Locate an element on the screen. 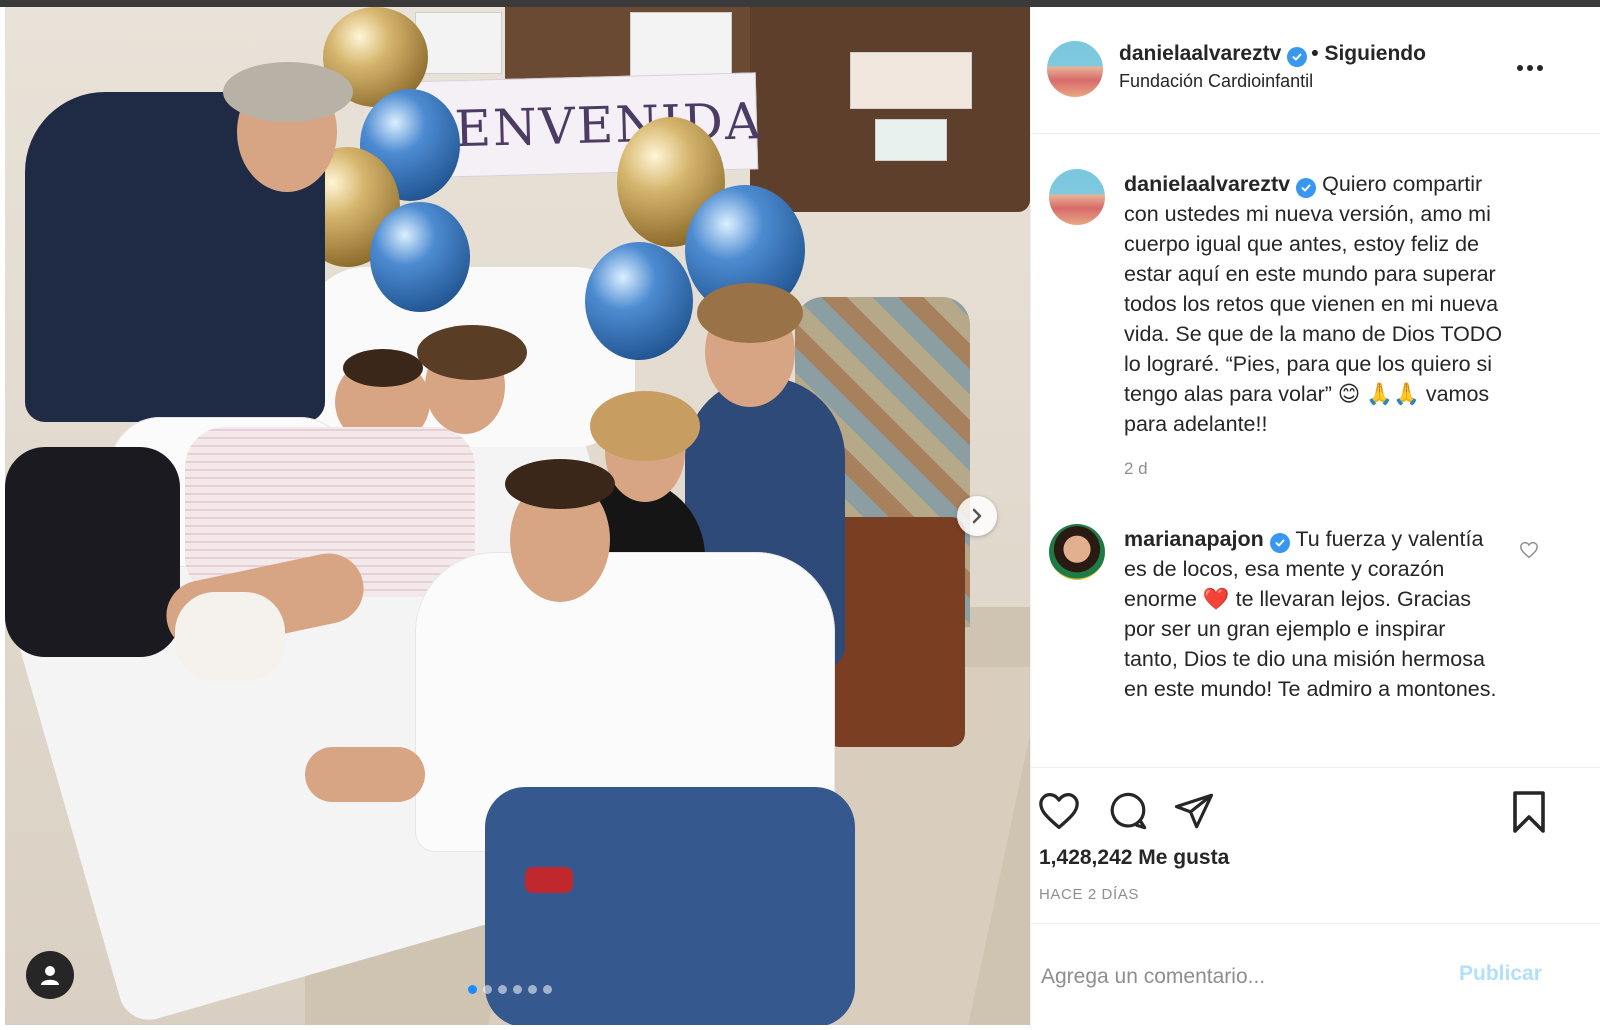  commenter-avatar is located at coordinates (1077, 552).